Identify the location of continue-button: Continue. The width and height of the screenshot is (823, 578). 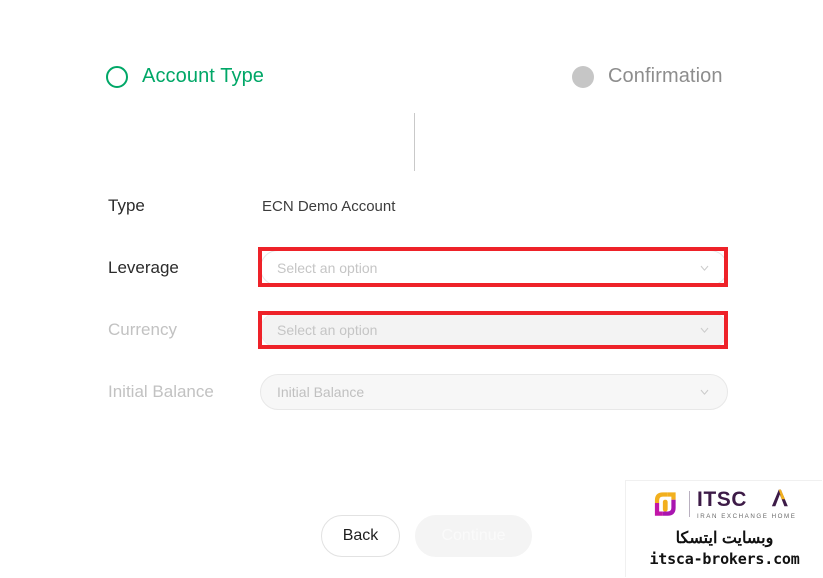
(473, 536).